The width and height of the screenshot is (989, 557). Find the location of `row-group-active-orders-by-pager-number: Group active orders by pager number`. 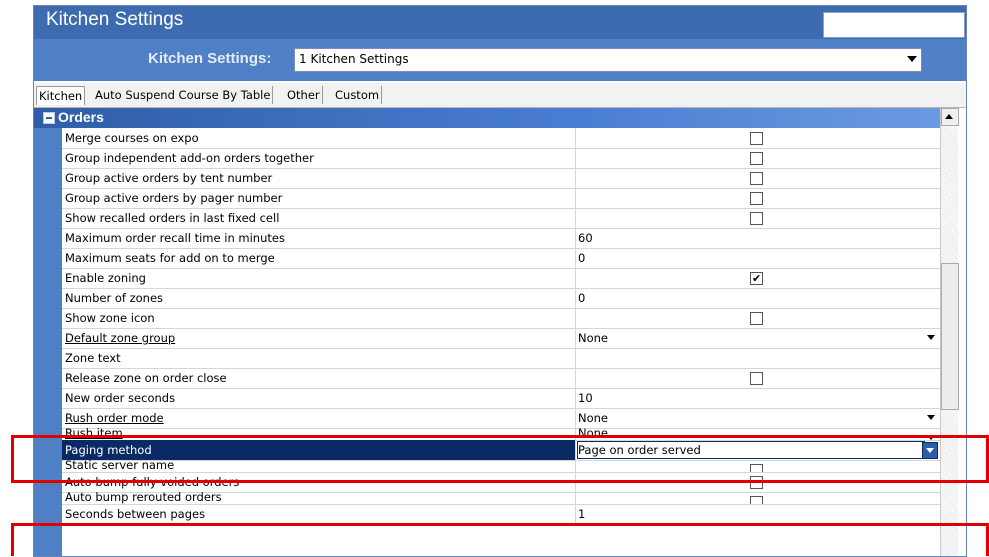

row-group-active-orders-by-pager-number: Group active orders by pager number is located at coordinates (501, 198).